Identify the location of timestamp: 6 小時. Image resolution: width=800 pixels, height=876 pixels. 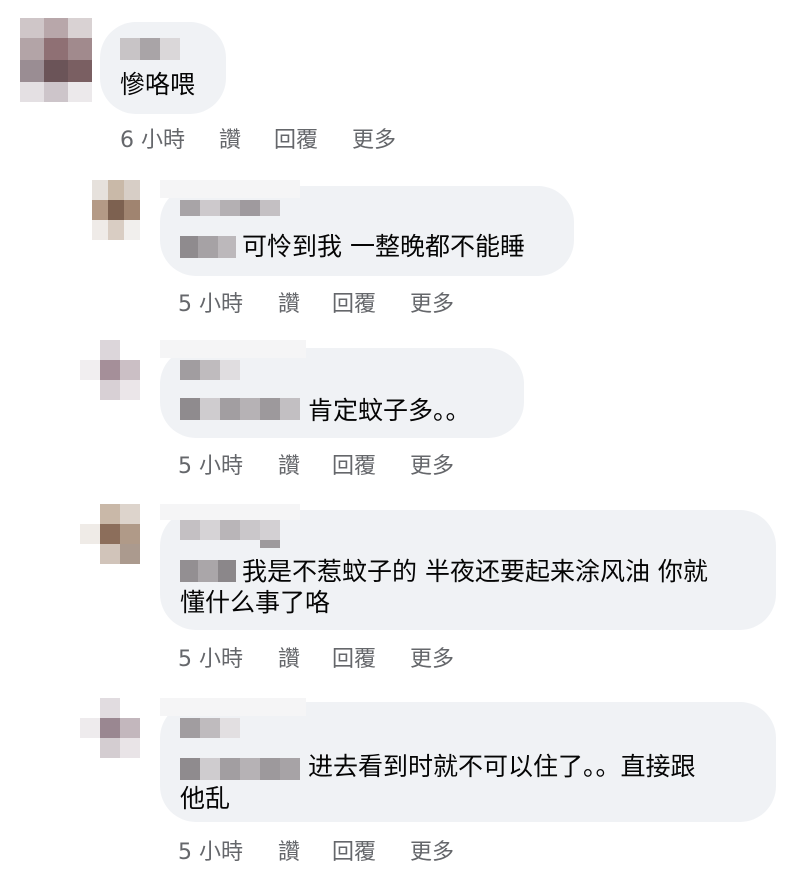
(152, 138).